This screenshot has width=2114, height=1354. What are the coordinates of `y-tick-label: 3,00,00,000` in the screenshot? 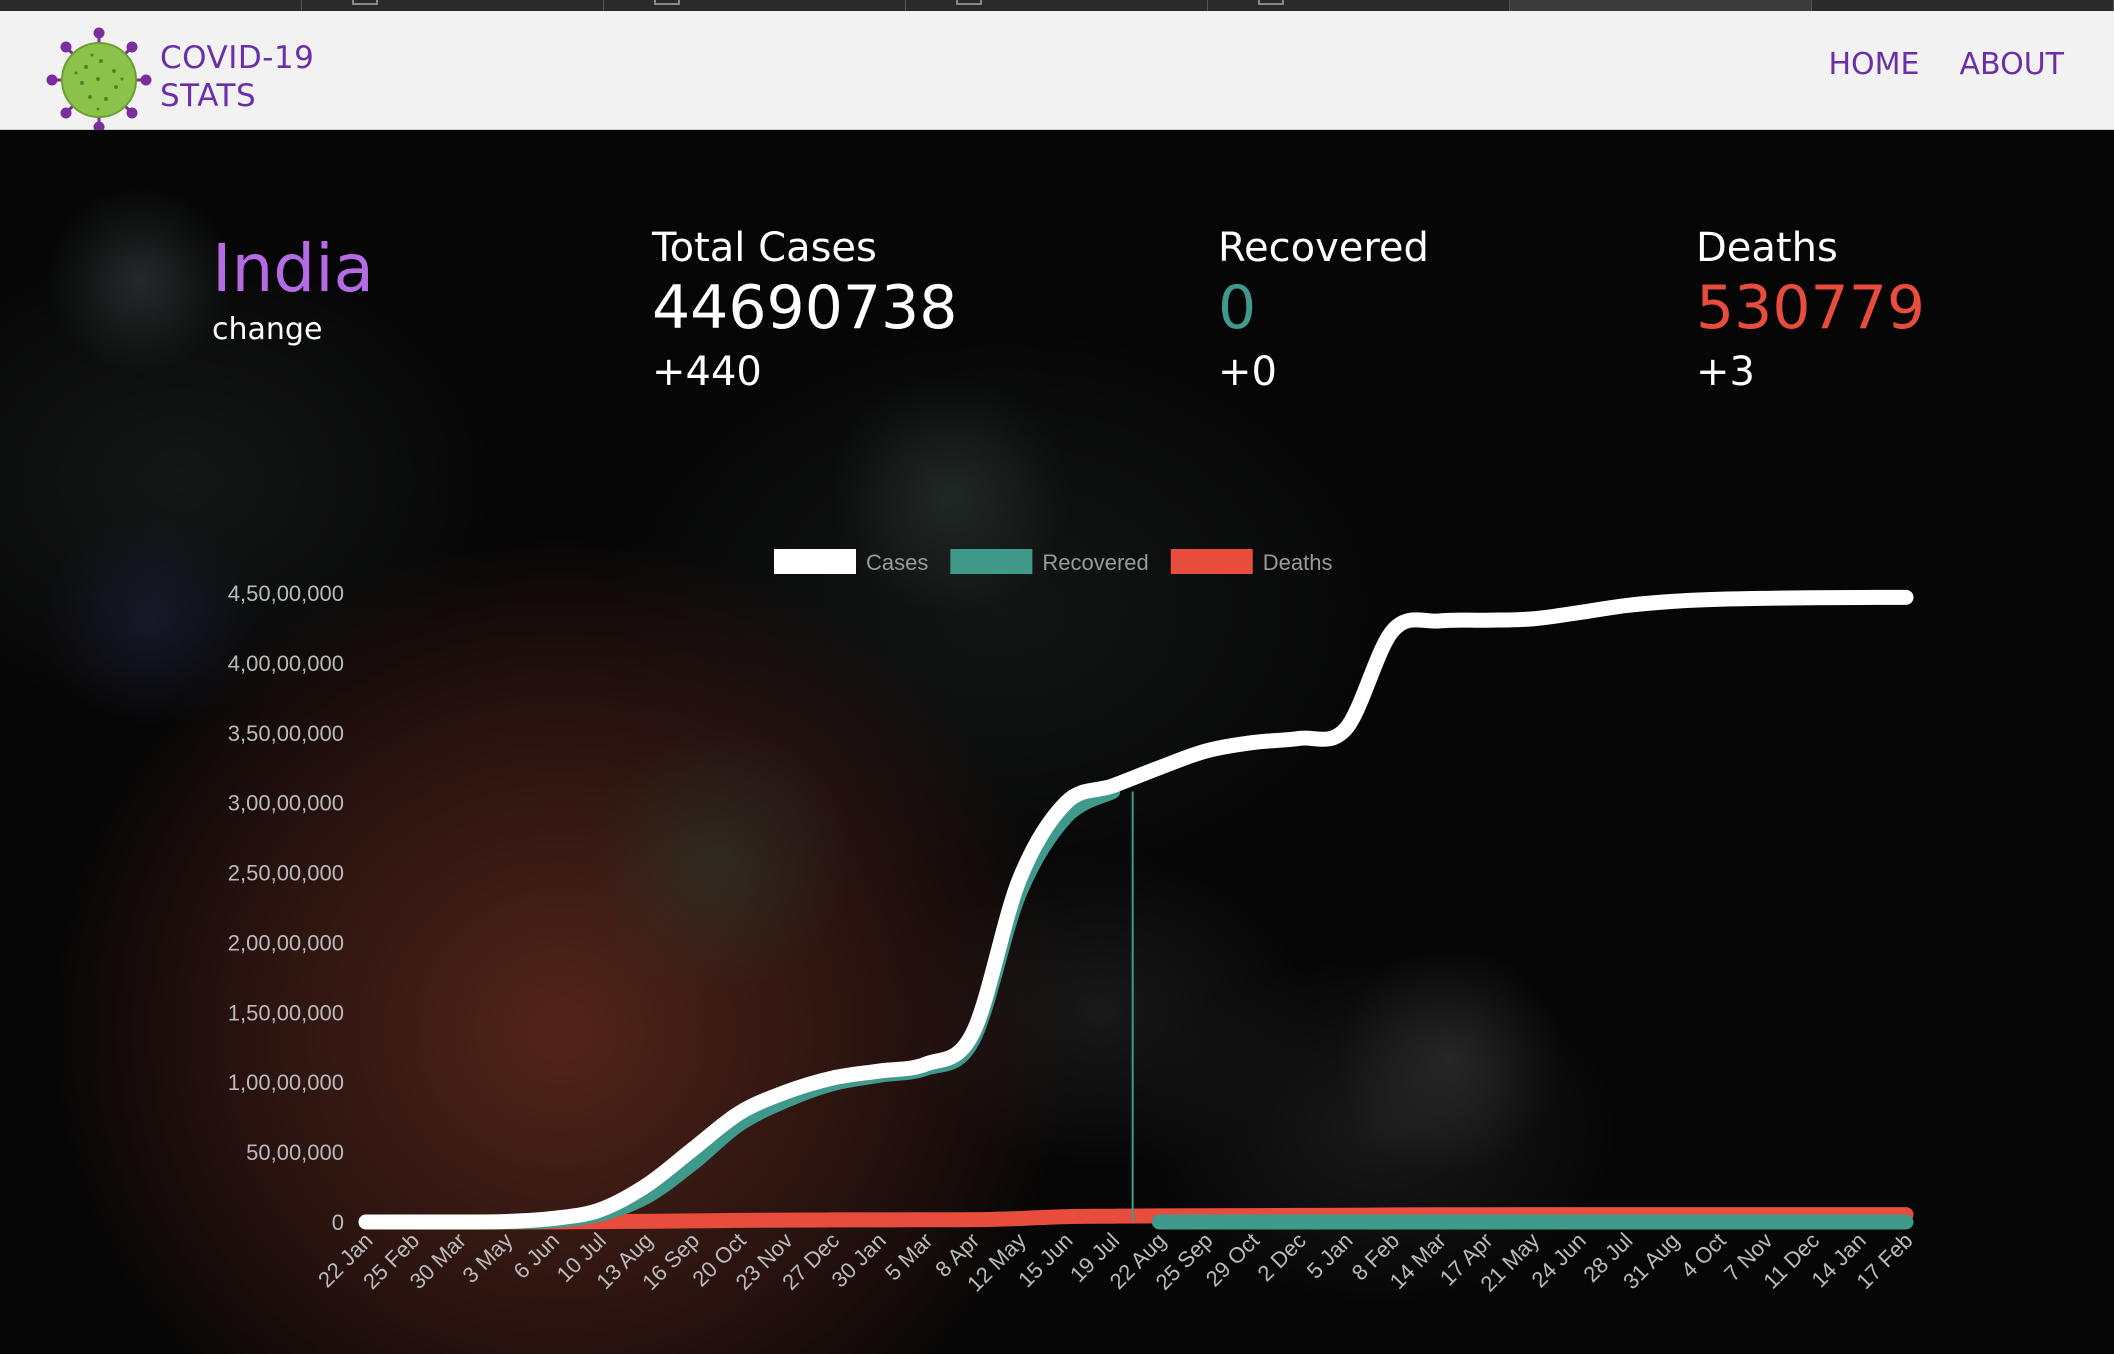 It's located at (286, 803).